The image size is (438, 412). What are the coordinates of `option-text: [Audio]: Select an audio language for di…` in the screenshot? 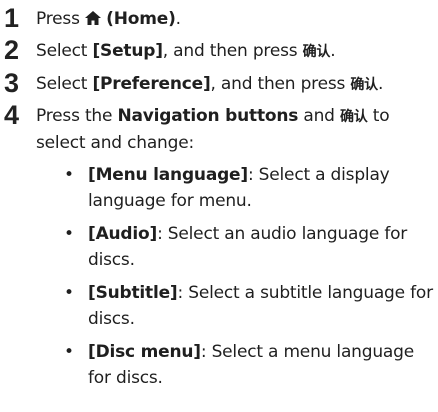 It's located at (261, 247).